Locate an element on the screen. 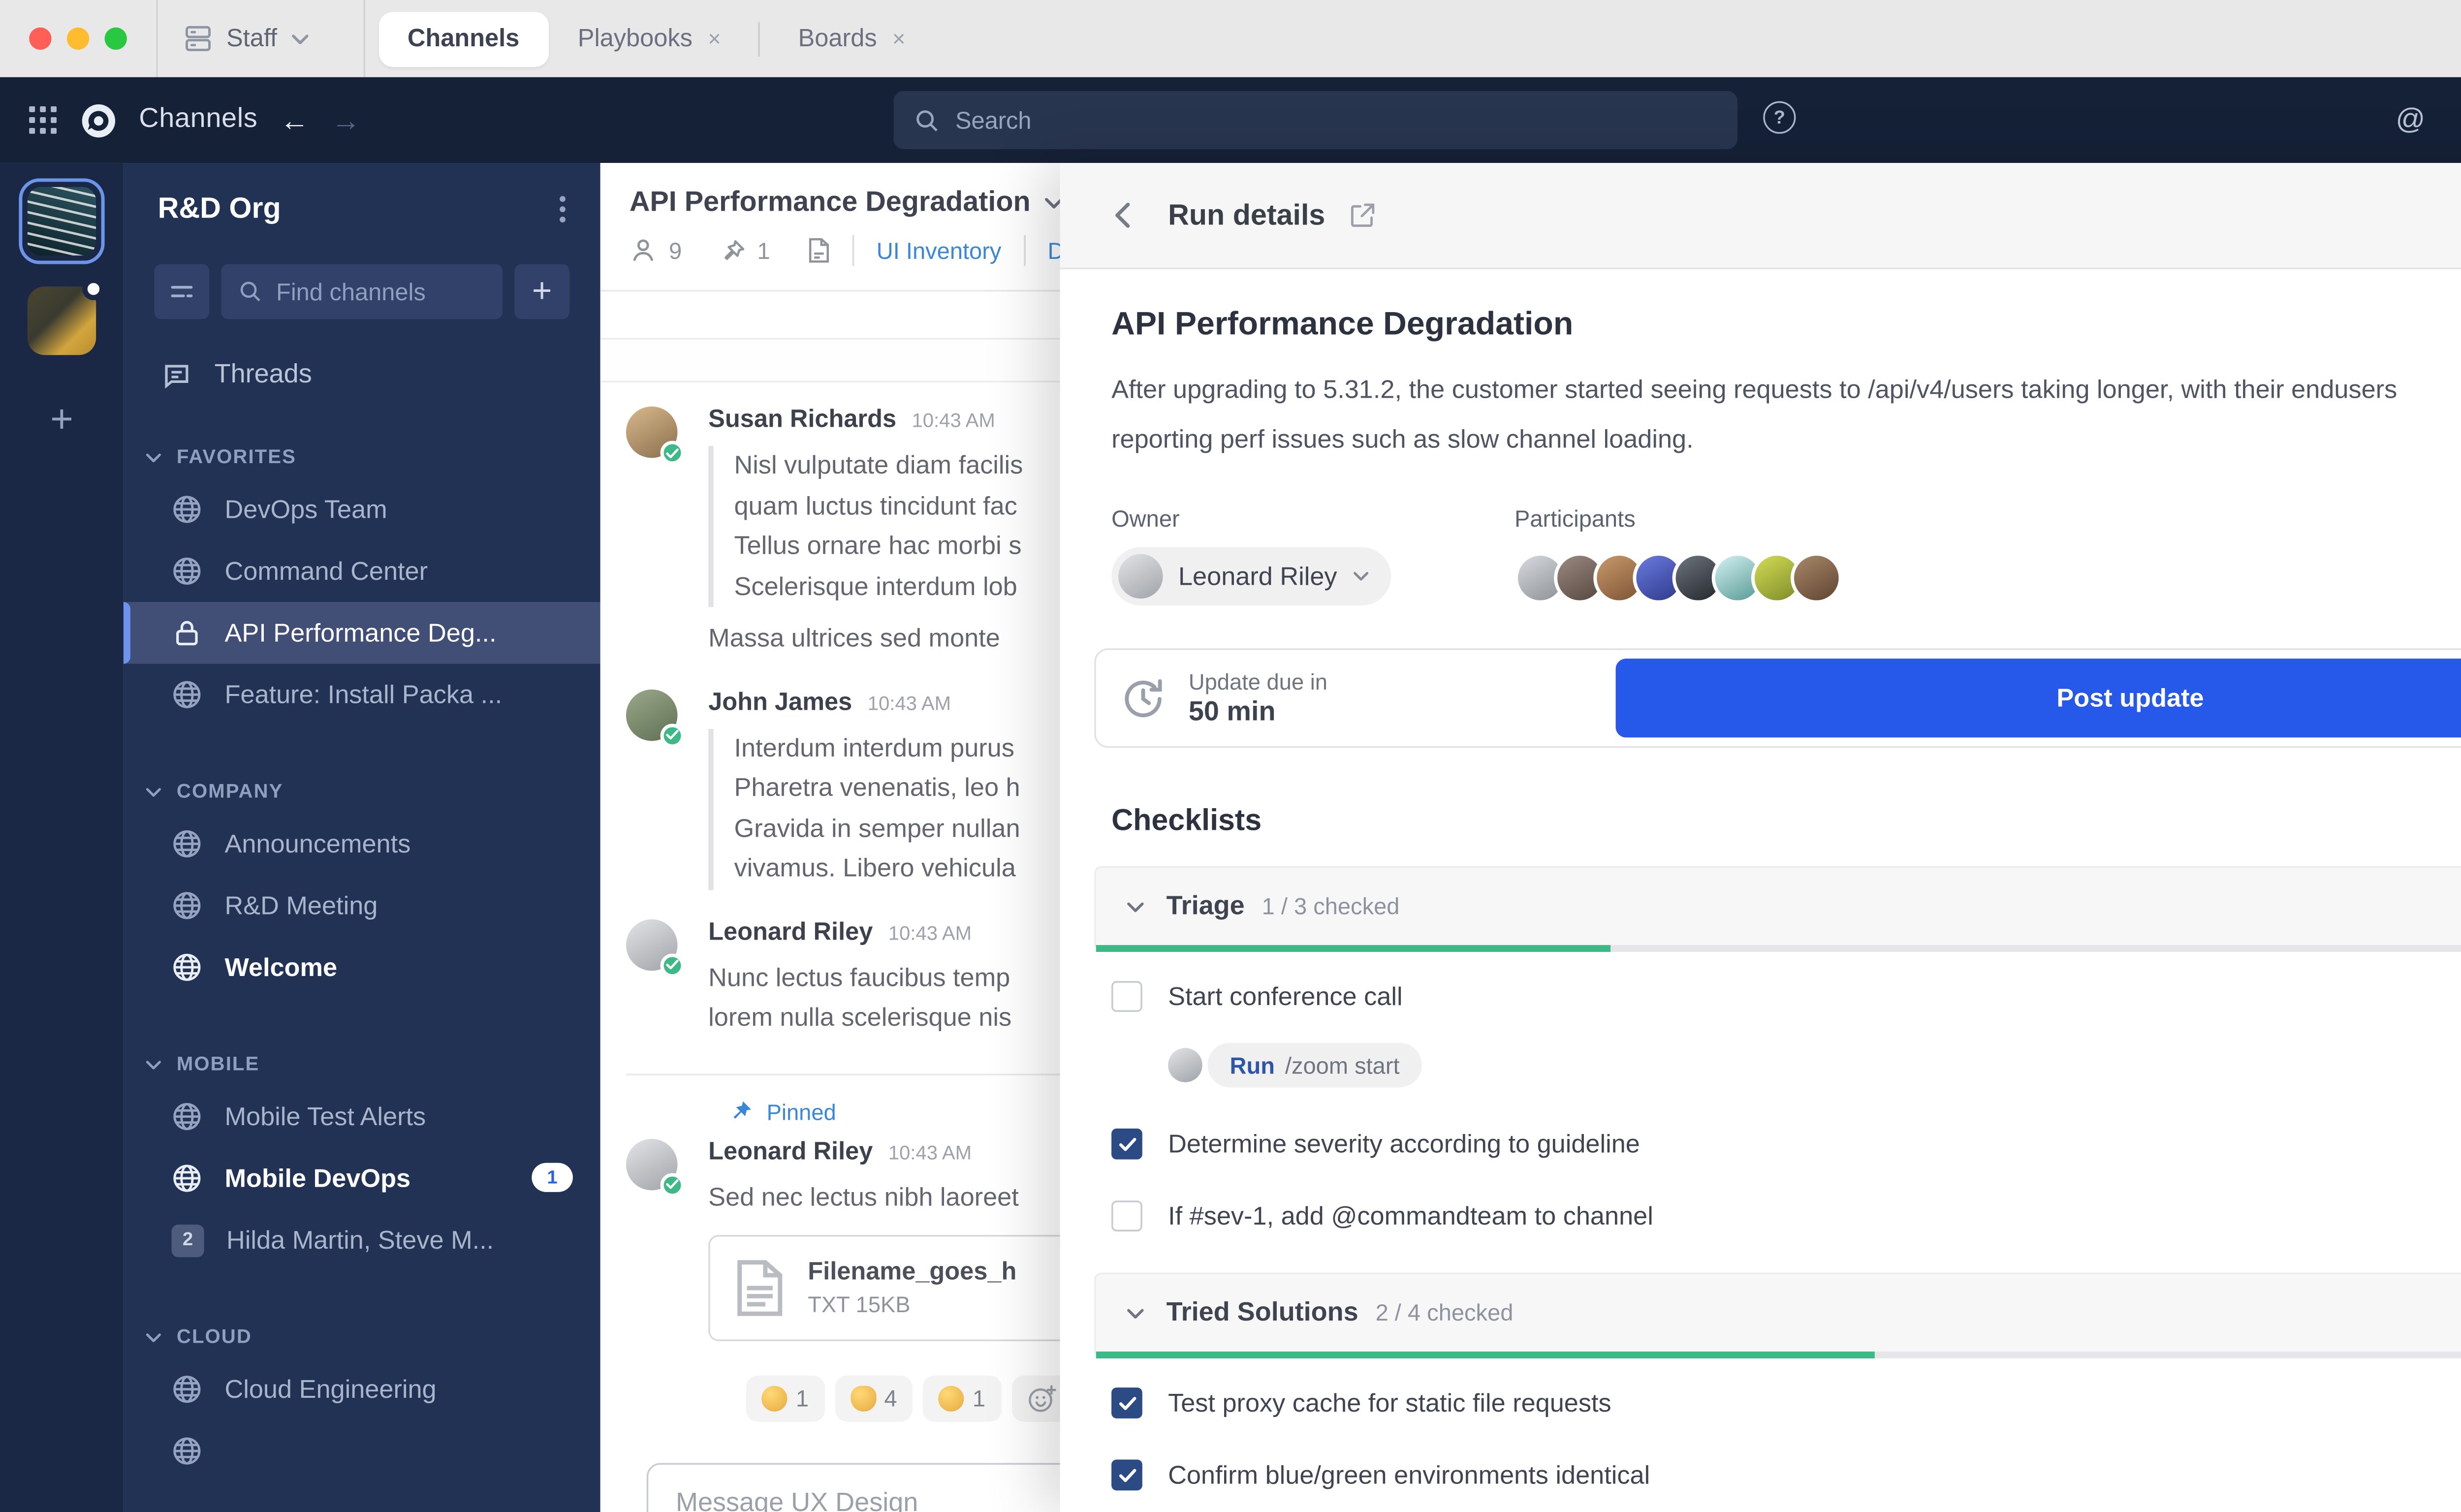 This screenshot has width=2461, height=1512. message-input: Message UX Design is located at coordinates (853, 1487).